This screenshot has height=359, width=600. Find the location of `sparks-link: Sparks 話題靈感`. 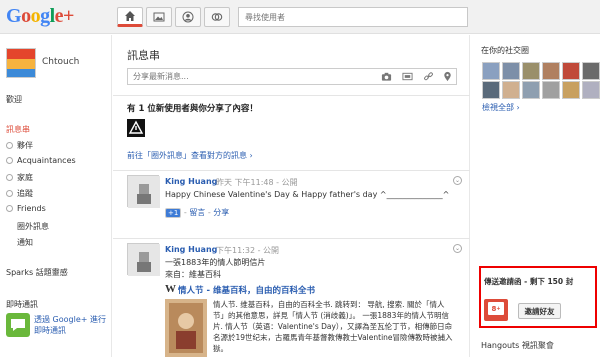

sparks-link: Sparks 話題靈感 is located at coordinates (37, 272).